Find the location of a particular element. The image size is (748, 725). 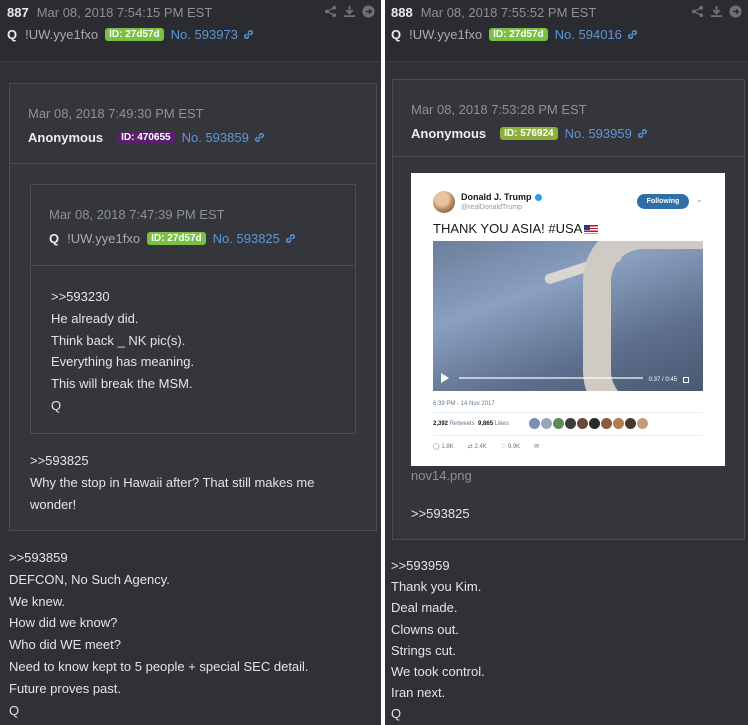

post-link: No. 593973 is located at coordinates (204, 34).